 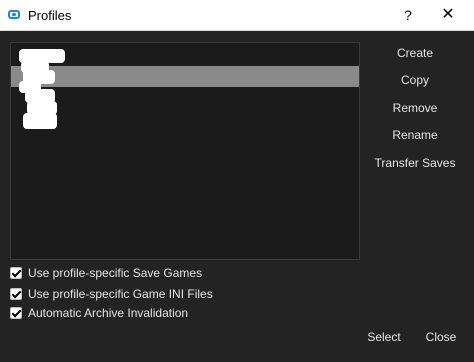 I want to click on close-button: Close, so click(x=441, y=337).